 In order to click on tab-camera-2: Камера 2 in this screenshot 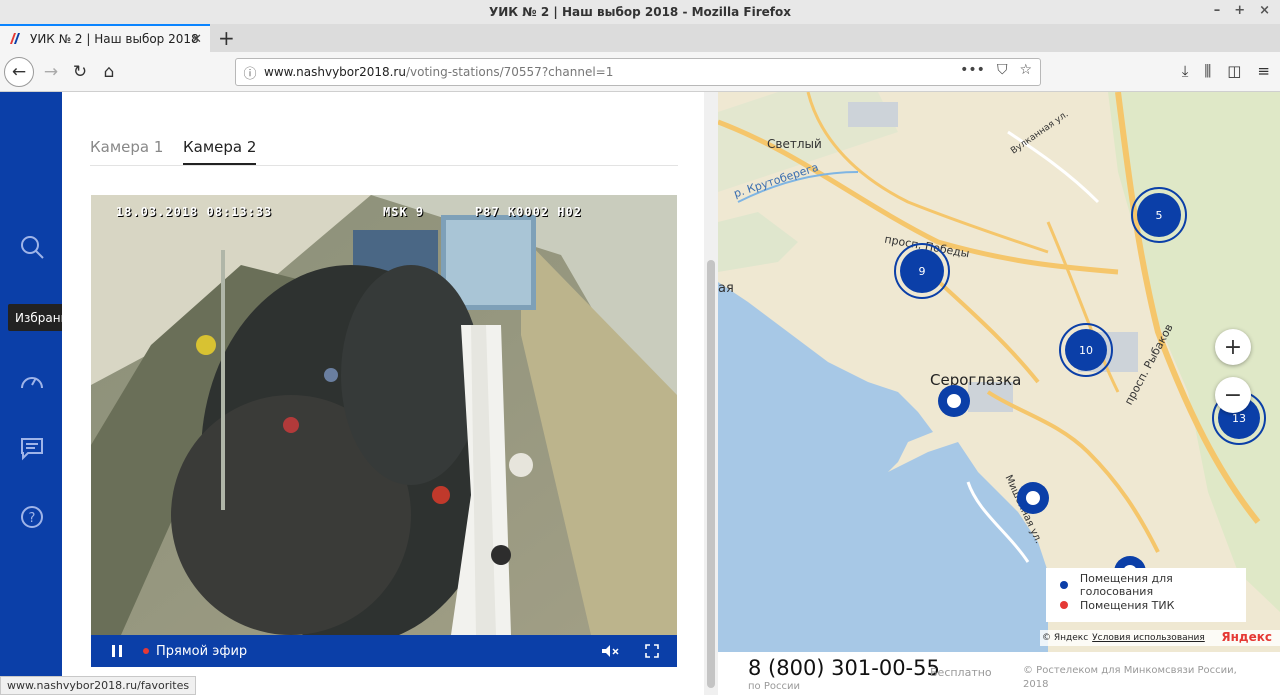, I will do `click(220, 151)`.